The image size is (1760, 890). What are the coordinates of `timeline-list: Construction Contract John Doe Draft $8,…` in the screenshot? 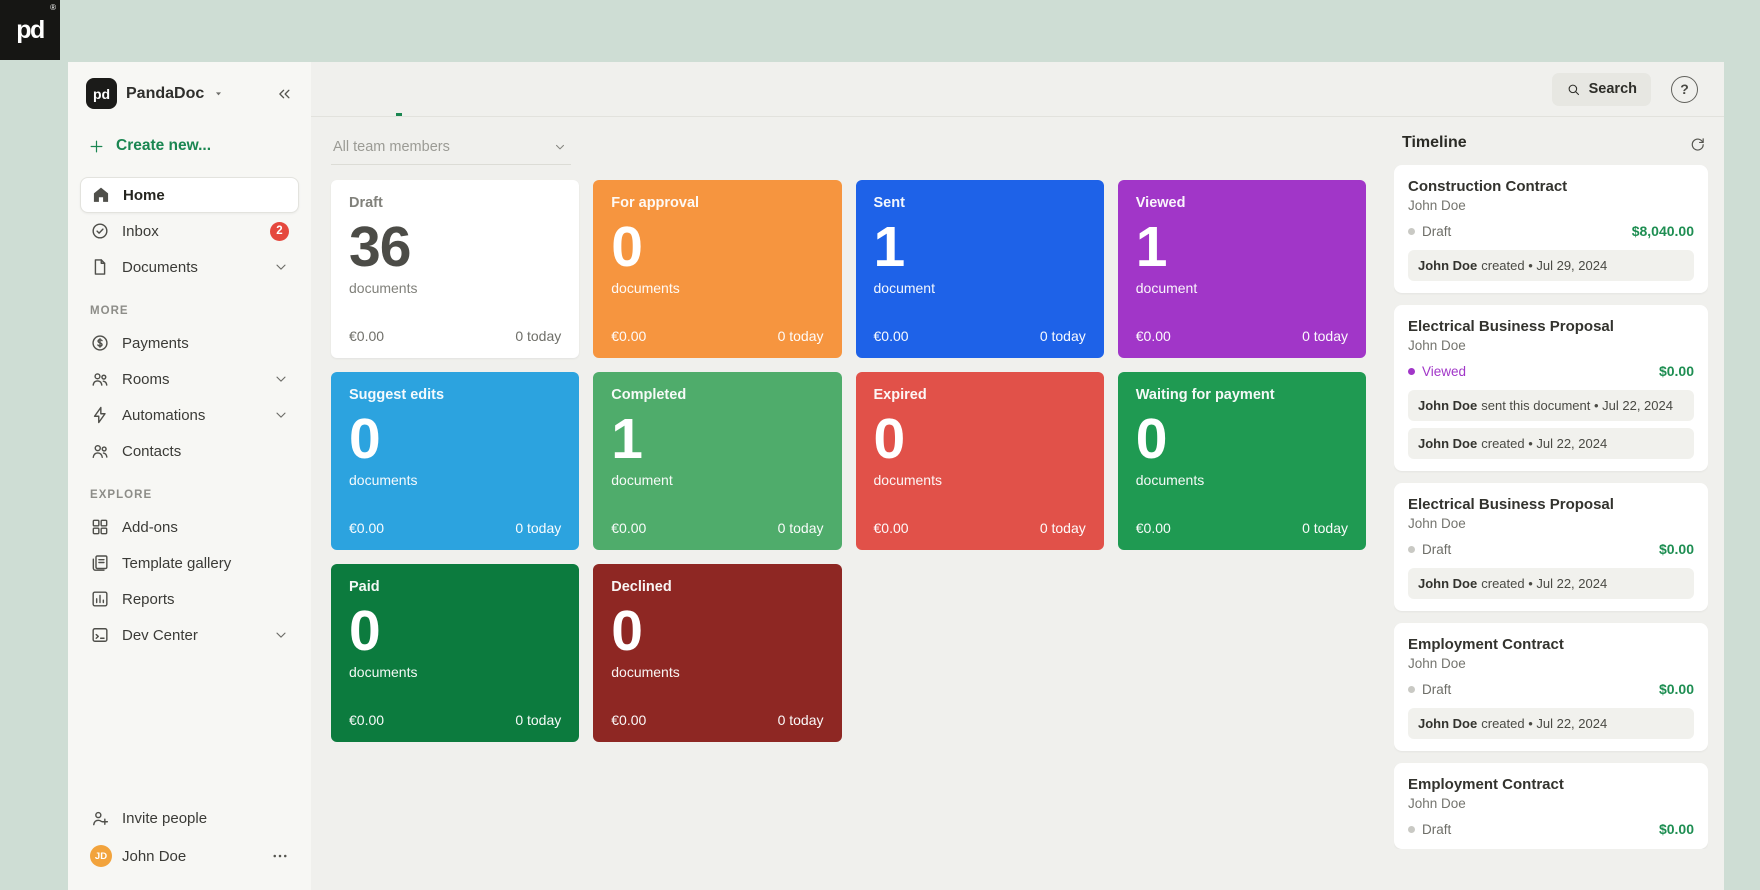 It's located at (1551, 507).